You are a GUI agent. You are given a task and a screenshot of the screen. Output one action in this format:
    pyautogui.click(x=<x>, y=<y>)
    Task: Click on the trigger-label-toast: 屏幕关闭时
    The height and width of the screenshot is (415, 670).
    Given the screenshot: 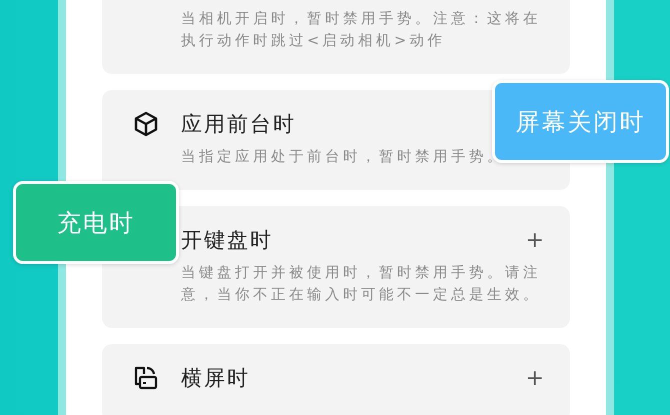 What is the action you would take?
    pyautogui.click(x=580, y=121)
    